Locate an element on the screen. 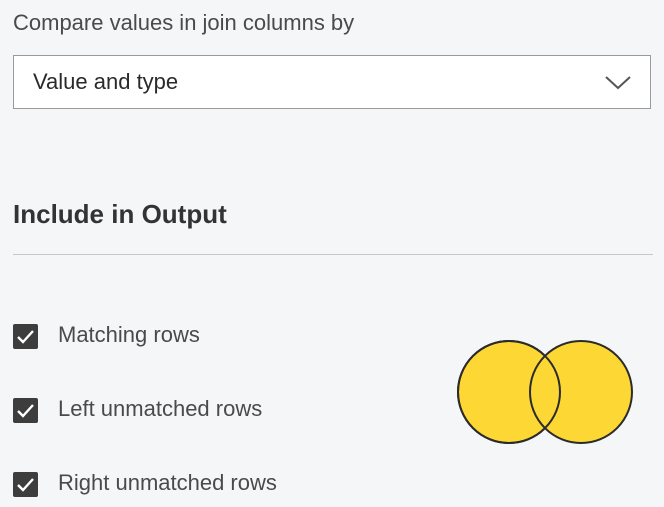  right-unmatched-rows-checkbox is located at coordinates (25, 484).